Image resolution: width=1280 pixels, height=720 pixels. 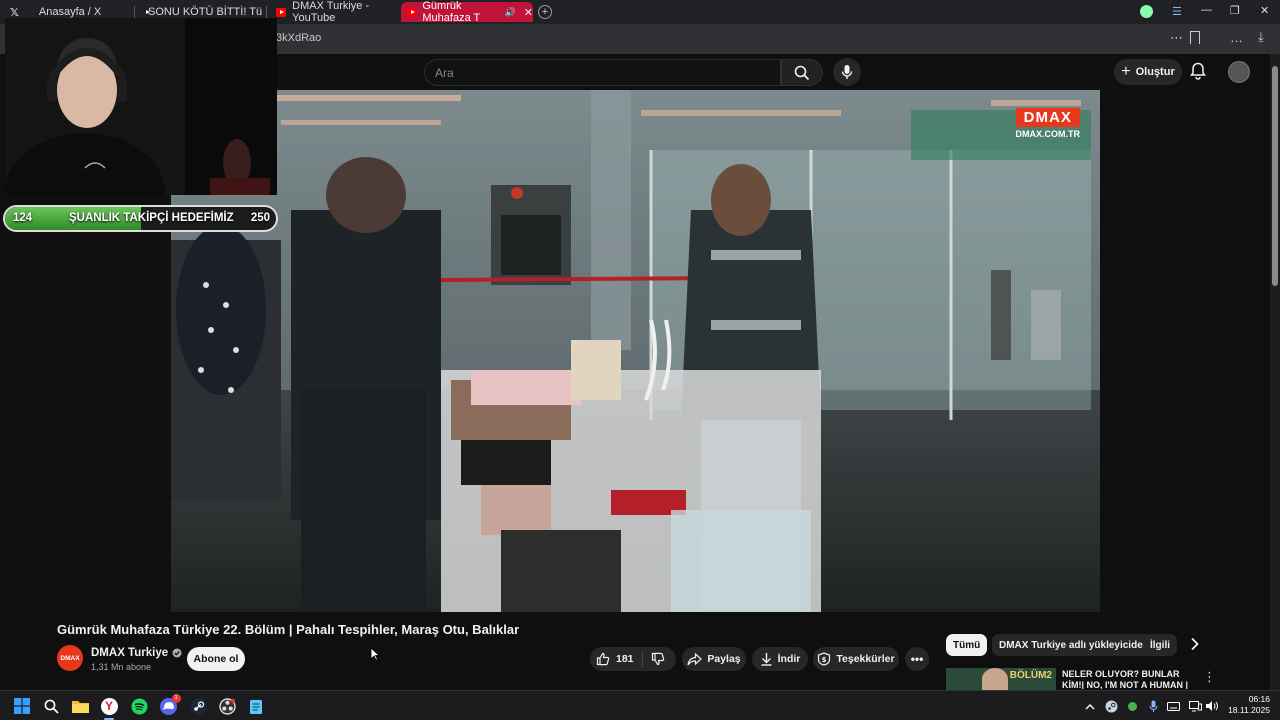 What do you see at coordinates (451, 12) in the screenshot?
I see `tab-label: Gümrük Muhafaza T` at bounding box center [451, 12].